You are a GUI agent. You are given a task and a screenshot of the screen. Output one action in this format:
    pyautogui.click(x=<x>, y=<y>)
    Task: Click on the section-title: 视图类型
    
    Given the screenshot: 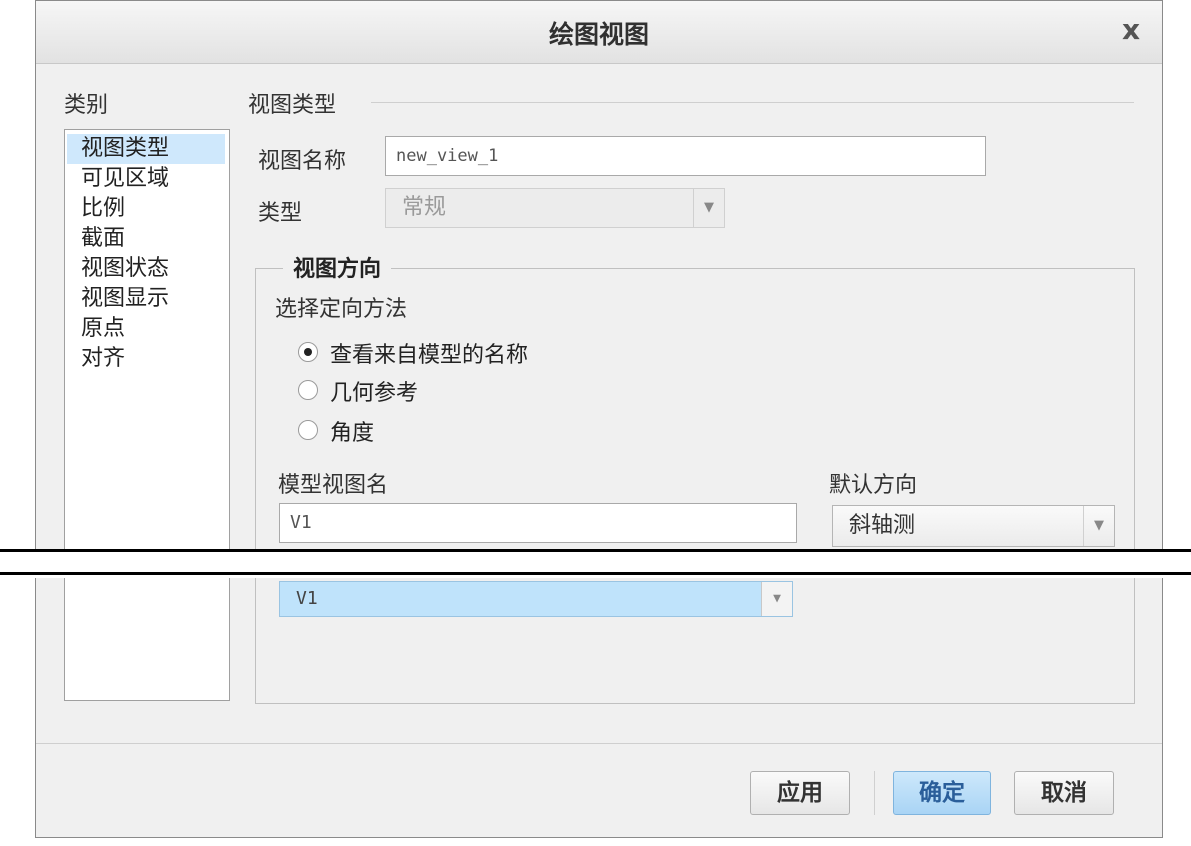 What is the action you would take?
    pyautogui.click(x=292, y=105)
    